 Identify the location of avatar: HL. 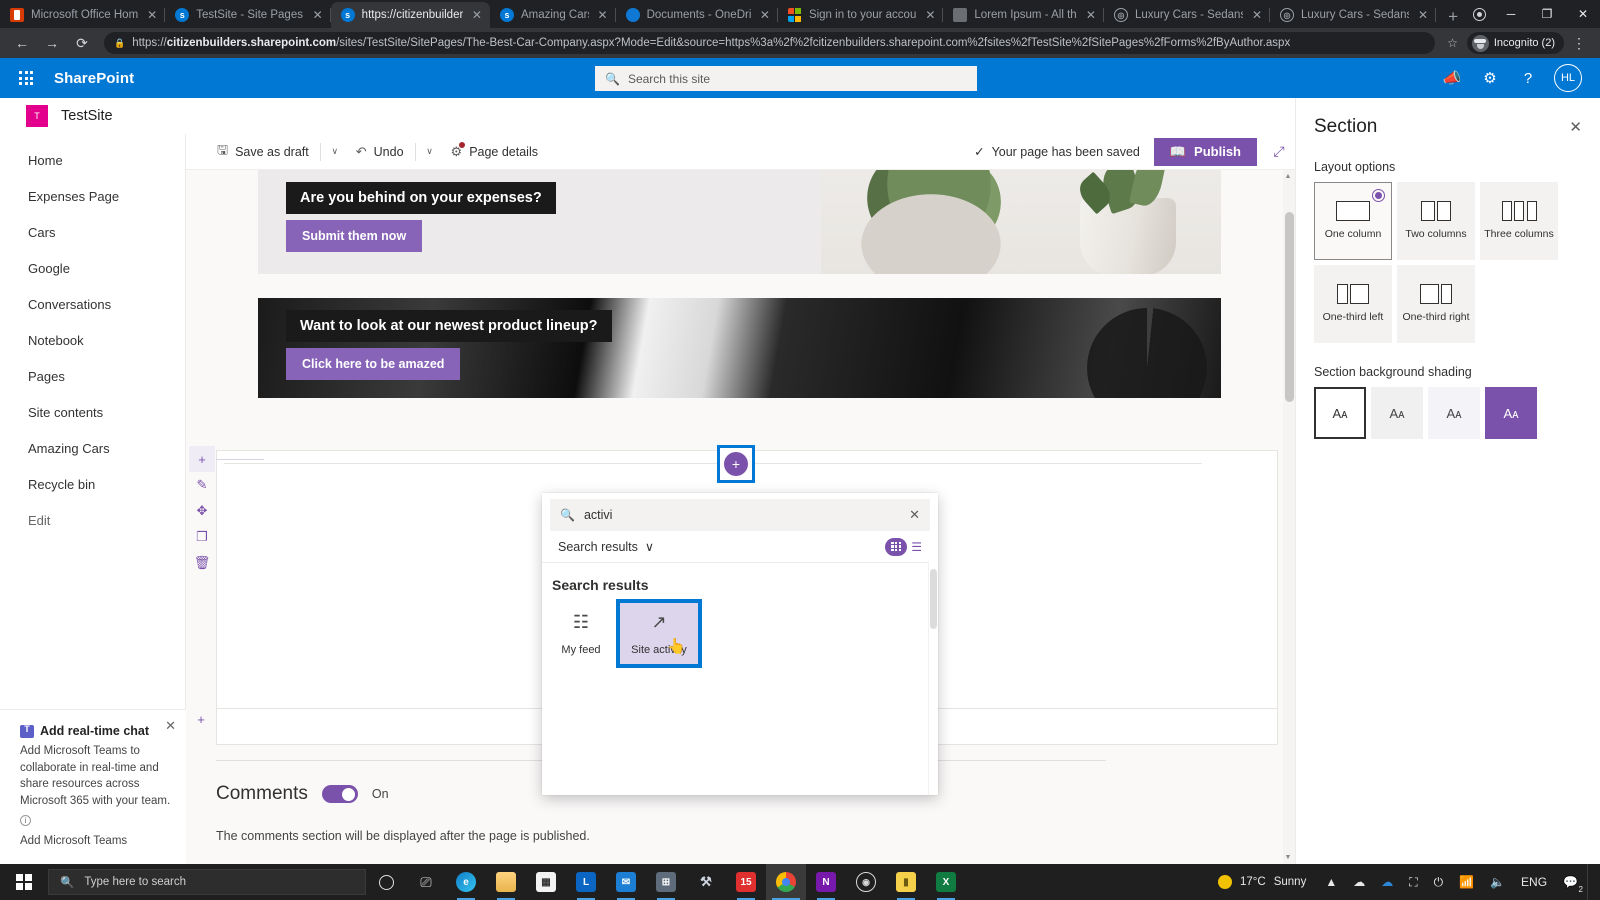
(1568, 78).